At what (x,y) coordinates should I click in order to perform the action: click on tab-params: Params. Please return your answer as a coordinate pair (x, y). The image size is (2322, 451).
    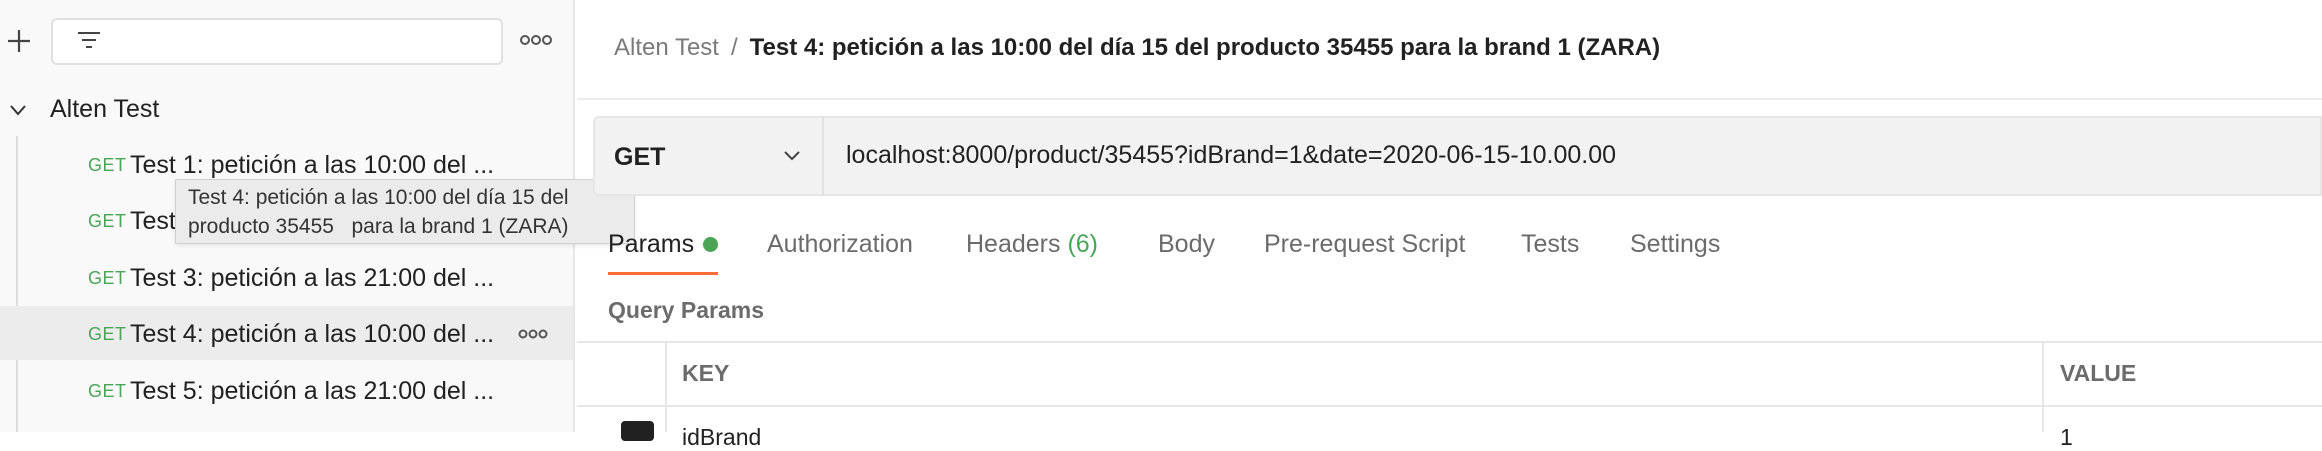
    Looking at the image, I should click on (651, 244).